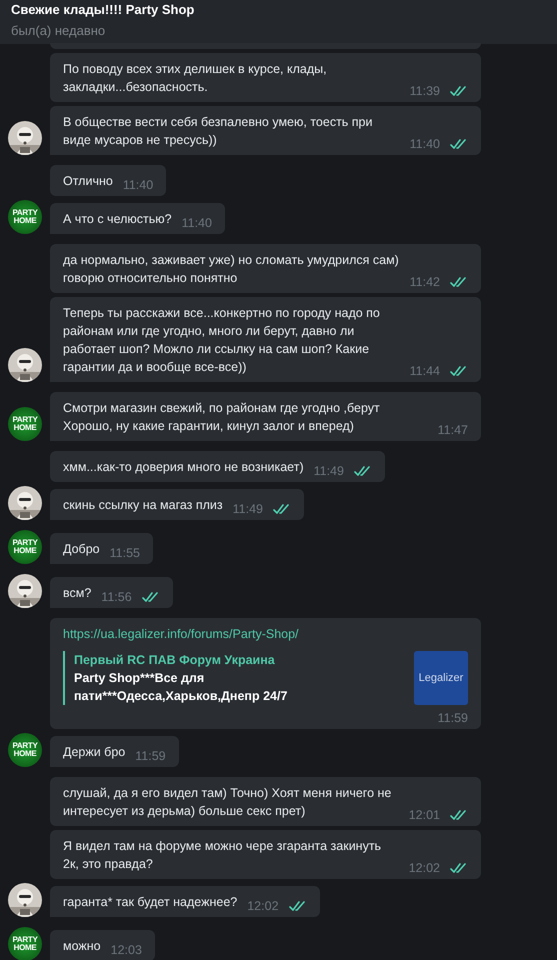 The image size is (557, 960). I want to click on message-time: 11:55, so click(125, 553).